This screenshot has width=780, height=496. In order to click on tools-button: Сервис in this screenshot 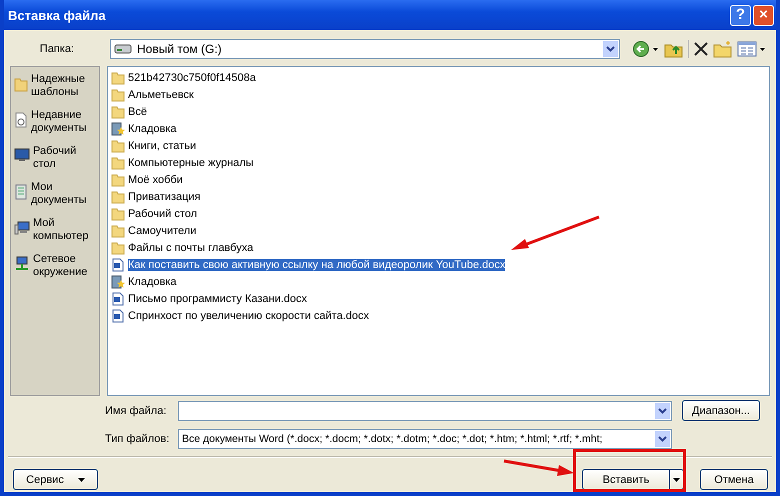, I will do `click(55, 479)`.